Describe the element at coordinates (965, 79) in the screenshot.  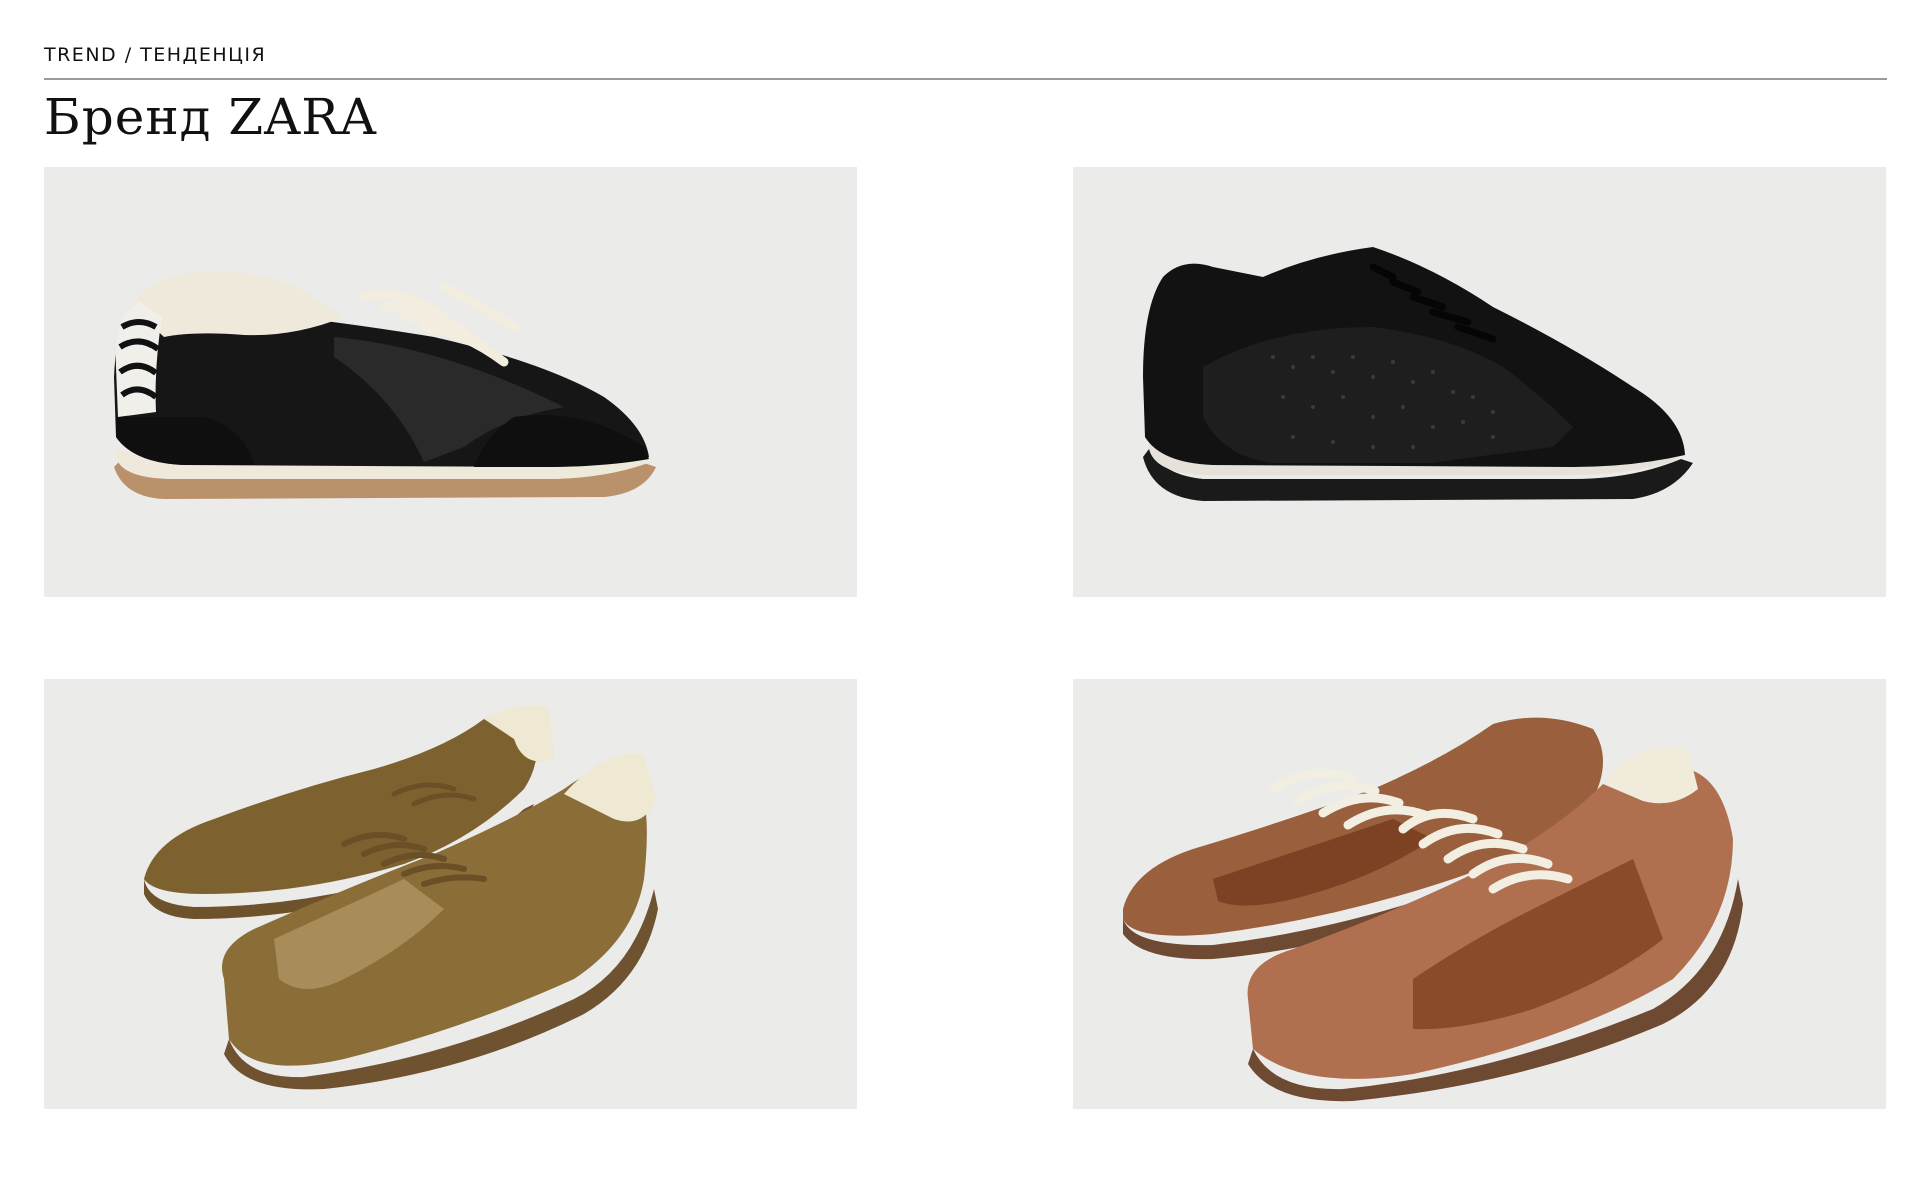
I see `header-divider` at that location.